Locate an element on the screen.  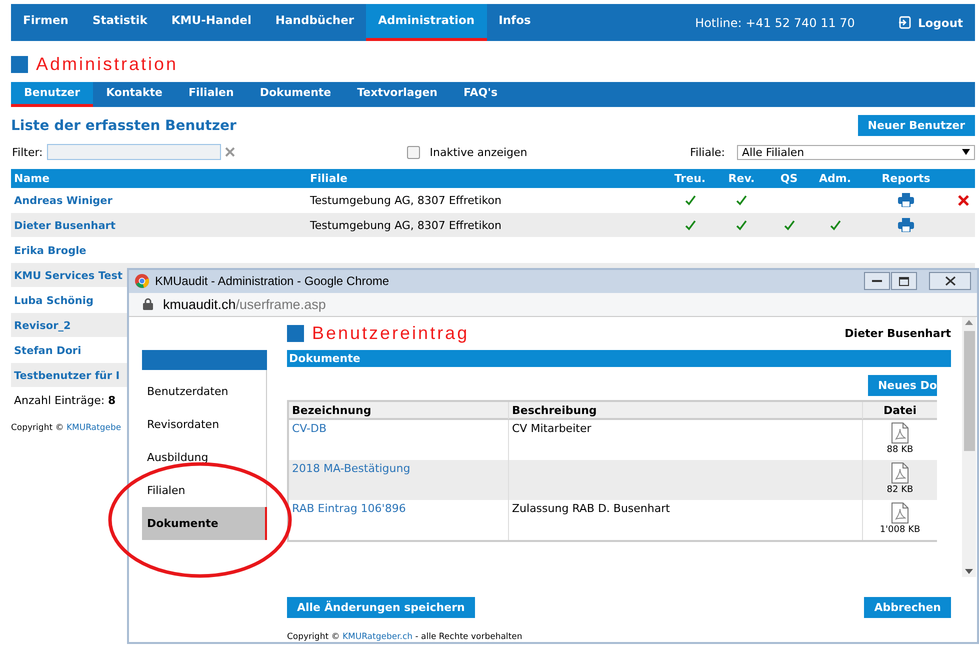
description-cell: Zulassung RAB D. Busenhart is located at coordinates (591, 508).